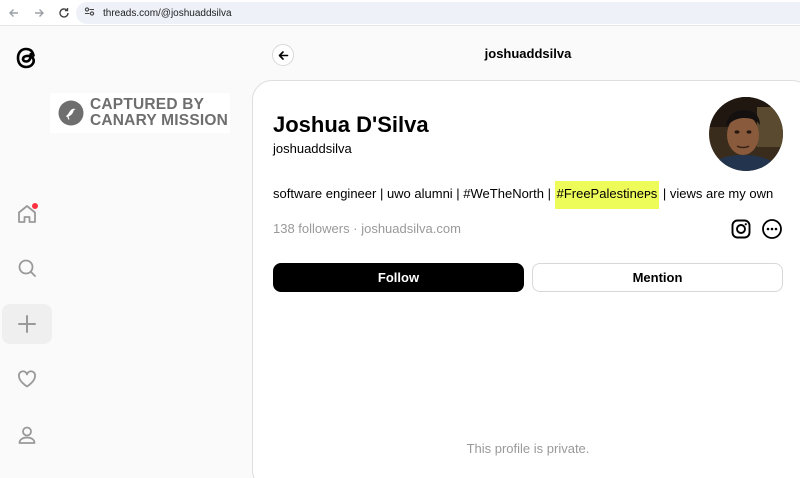 This screenshot has width=800, height=478. Describe the element at coordinates (741, 229) in the screenshot. I see `instagram-icon` at that location.